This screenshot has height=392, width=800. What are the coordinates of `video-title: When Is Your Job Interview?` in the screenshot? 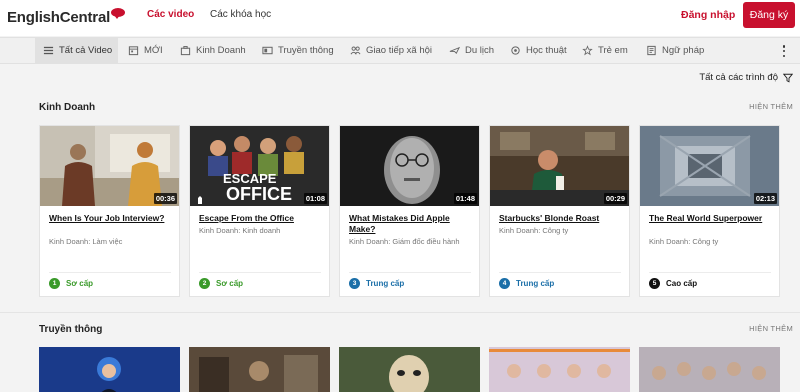 It's located at (111, 218).